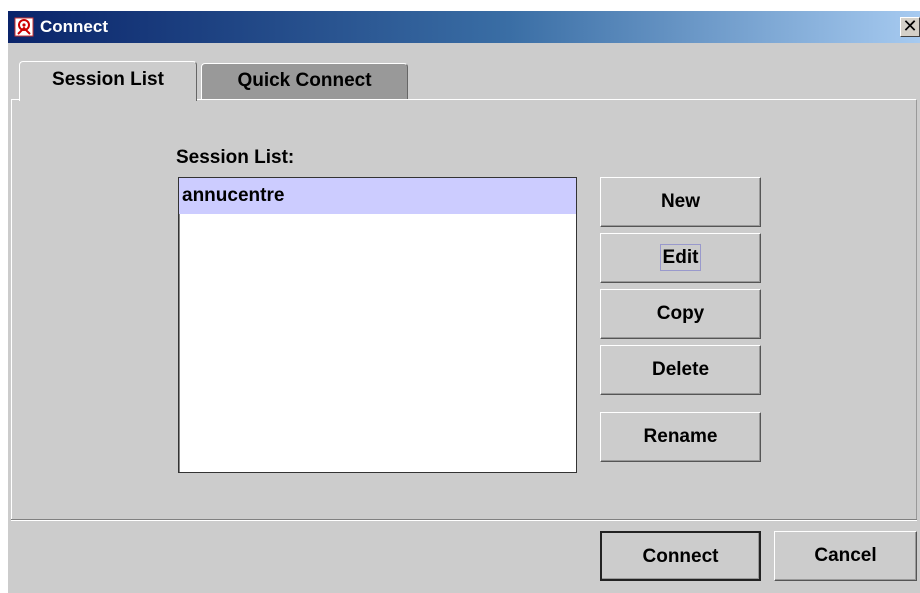 This screenshot has width=920, height=593. I want to click on new-button: New, so click(680, 202).